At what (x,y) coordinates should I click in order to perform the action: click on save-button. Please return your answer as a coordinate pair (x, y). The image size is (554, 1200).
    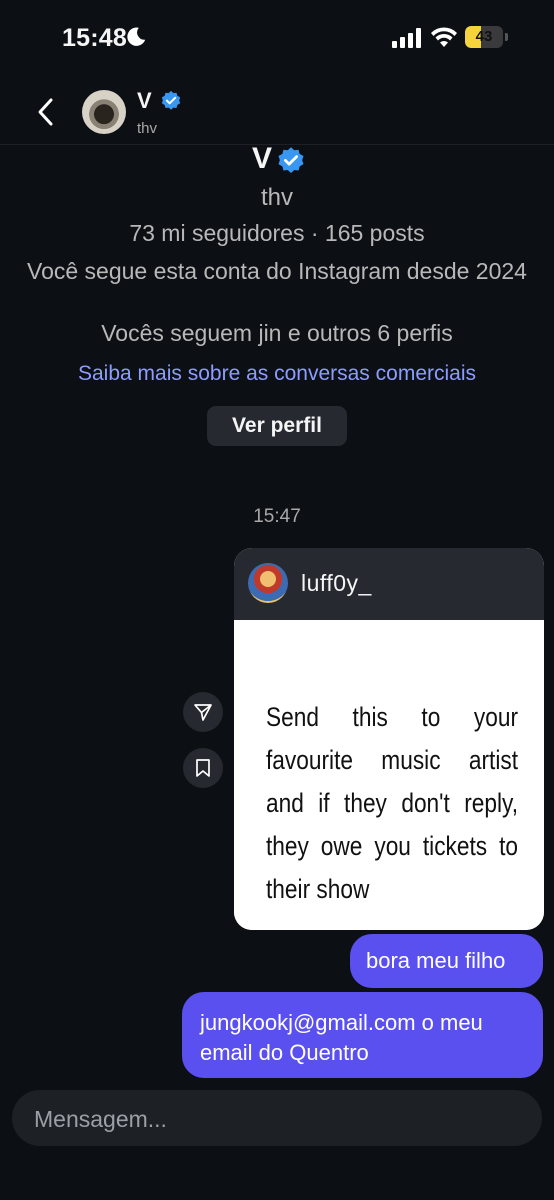
    Looking at the image, I should click on (203, 768).